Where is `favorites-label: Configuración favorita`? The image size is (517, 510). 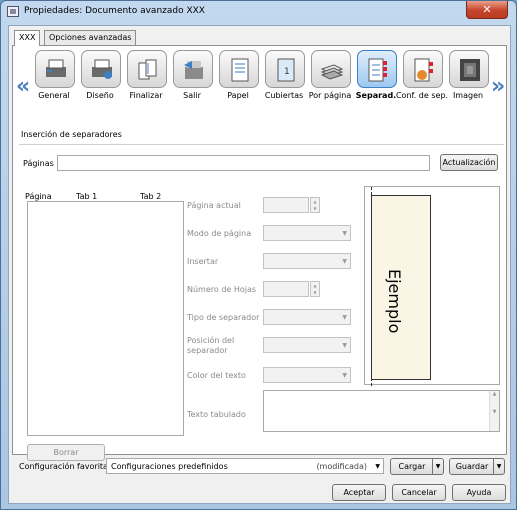 favorites-label: Configuración favorita is located at coordinates (63, 466).